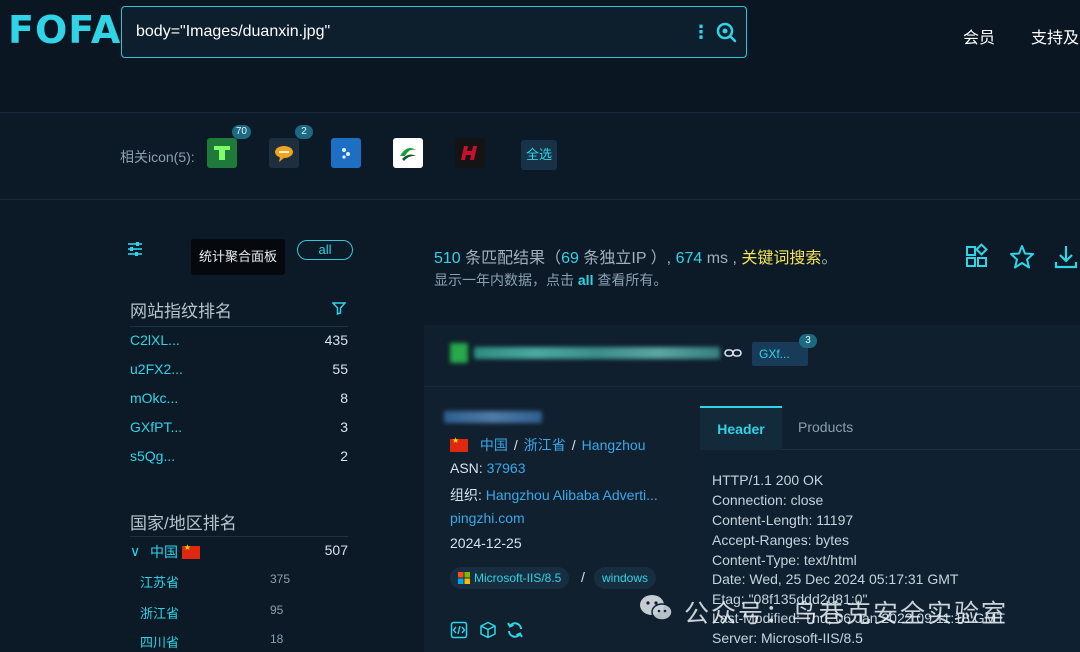  I want to click on fingerprint-tag: GXf... 3, so click(784, 350).